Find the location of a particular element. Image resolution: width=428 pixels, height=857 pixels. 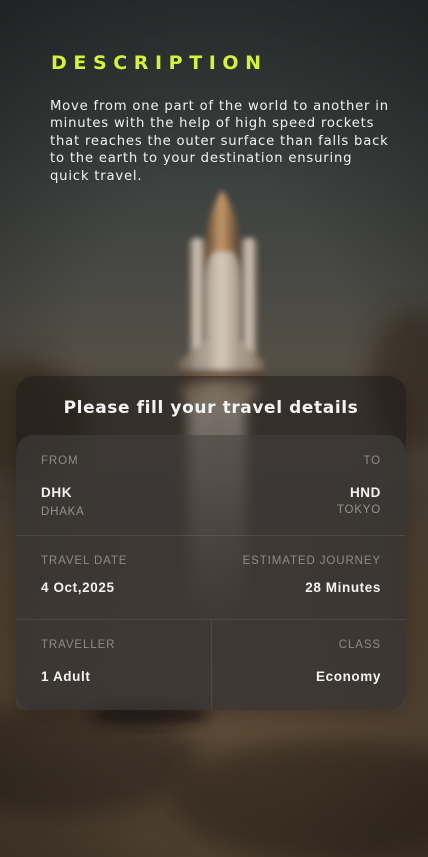

from-code: DHK is located at coordinates (57, 492).